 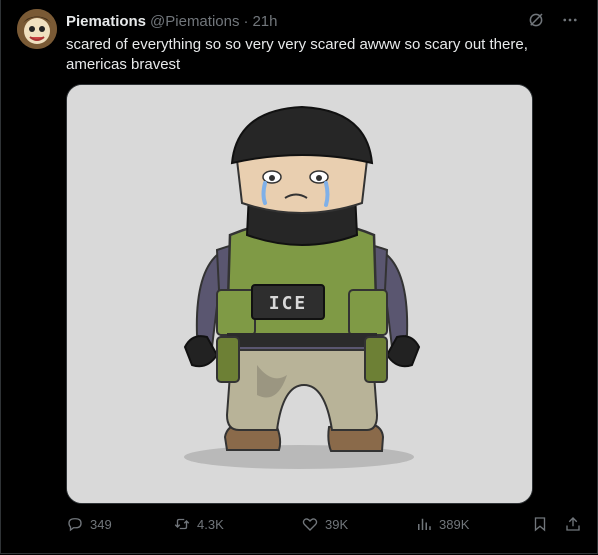 What do you see at coordinates (424, 524) in the screenshot?
I see `bar-chart-icon` at bounding box center [424, 524].